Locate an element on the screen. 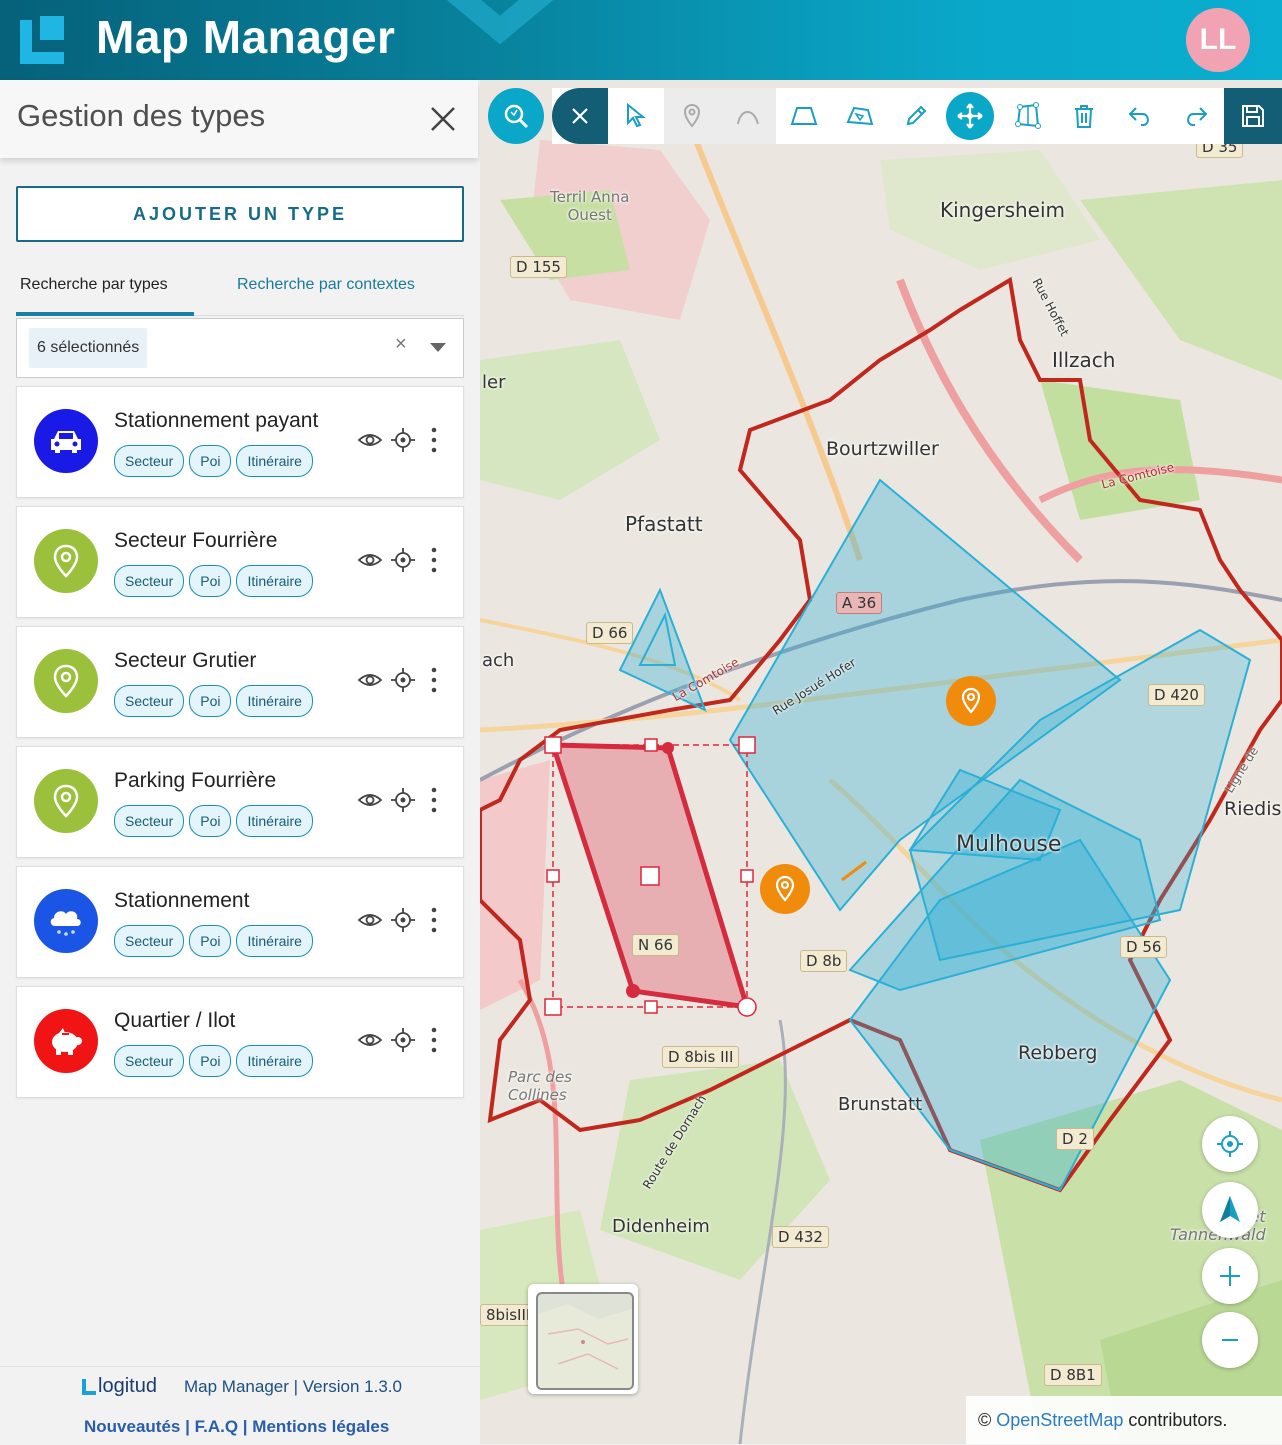  attribution-prefix: © is located at coordinates (985, 1419).